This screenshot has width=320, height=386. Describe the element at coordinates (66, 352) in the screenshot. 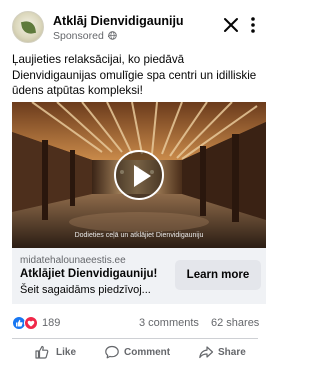

I see `like-label: Like` at that location.